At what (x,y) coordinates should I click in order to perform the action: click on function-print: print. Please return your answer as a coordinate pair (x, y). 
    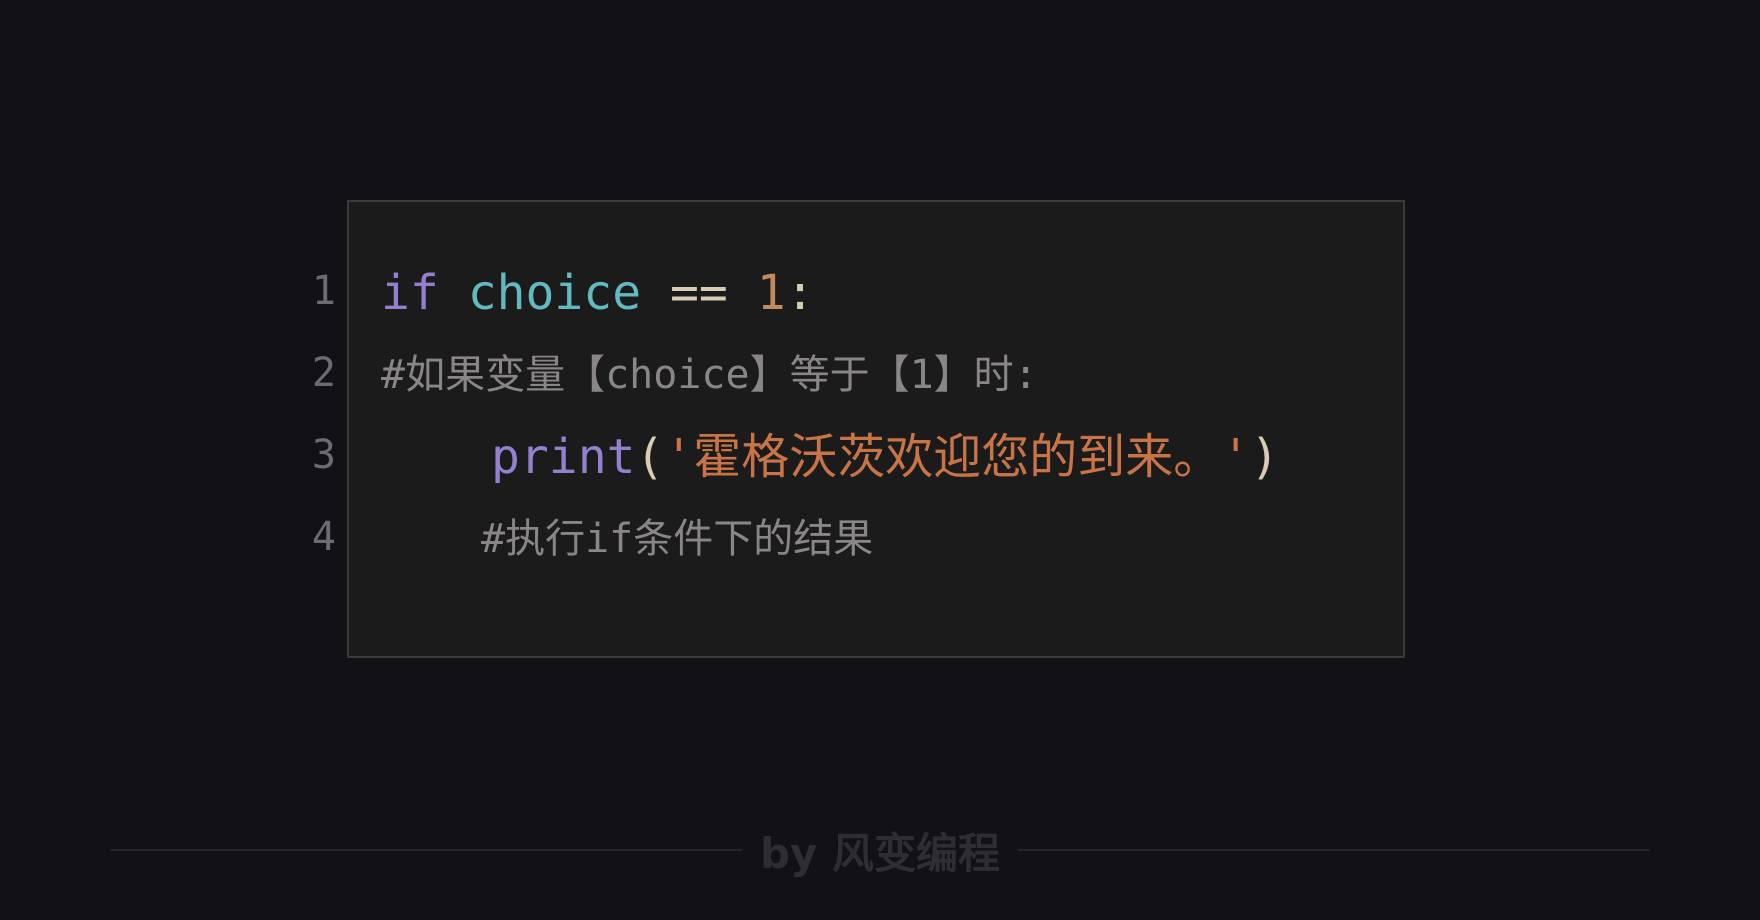
    Looking at the image, I should click on (563, 457).